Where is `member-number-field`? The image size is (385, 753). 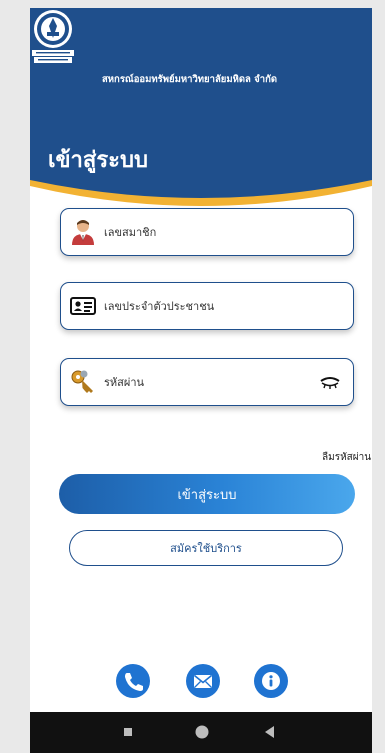
member-number-field is located at coordinates (207, 232).